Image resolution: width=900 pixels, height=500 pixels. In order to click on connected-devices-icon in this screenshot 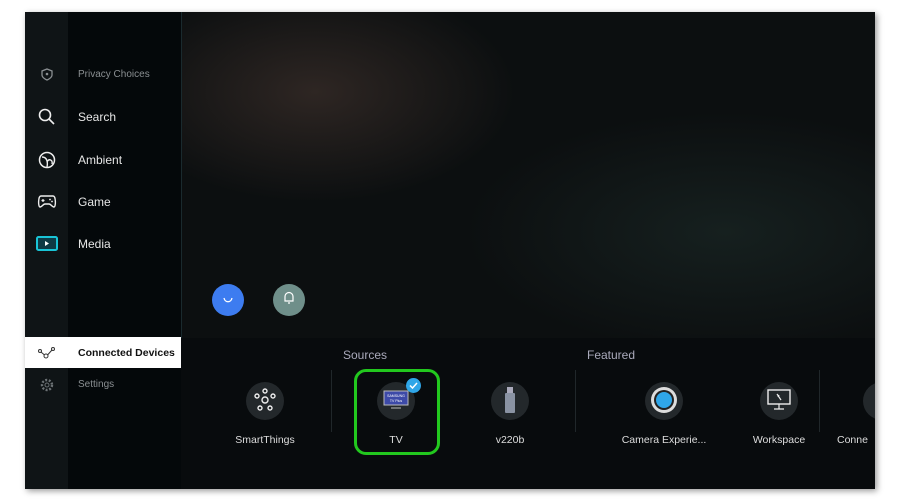, I will do `click(46, 352)`.